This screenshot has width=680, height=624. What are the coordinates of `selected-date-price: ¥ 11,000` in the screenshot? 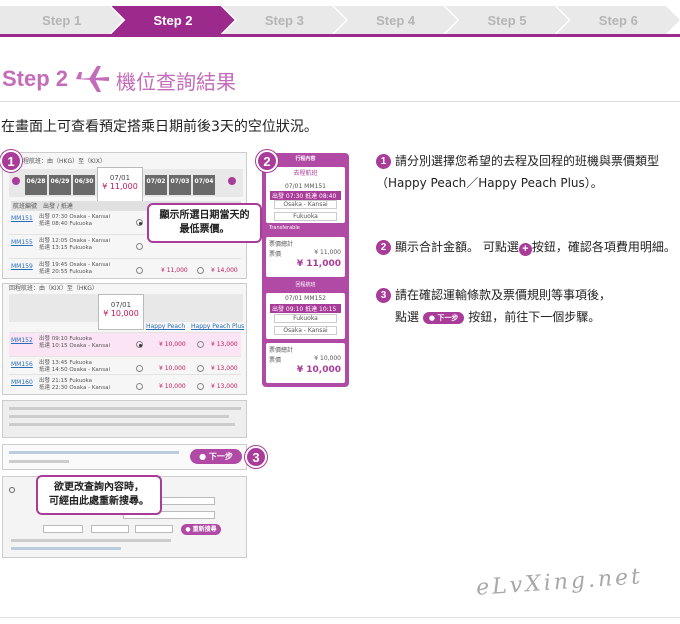 It's located at (120, 186).